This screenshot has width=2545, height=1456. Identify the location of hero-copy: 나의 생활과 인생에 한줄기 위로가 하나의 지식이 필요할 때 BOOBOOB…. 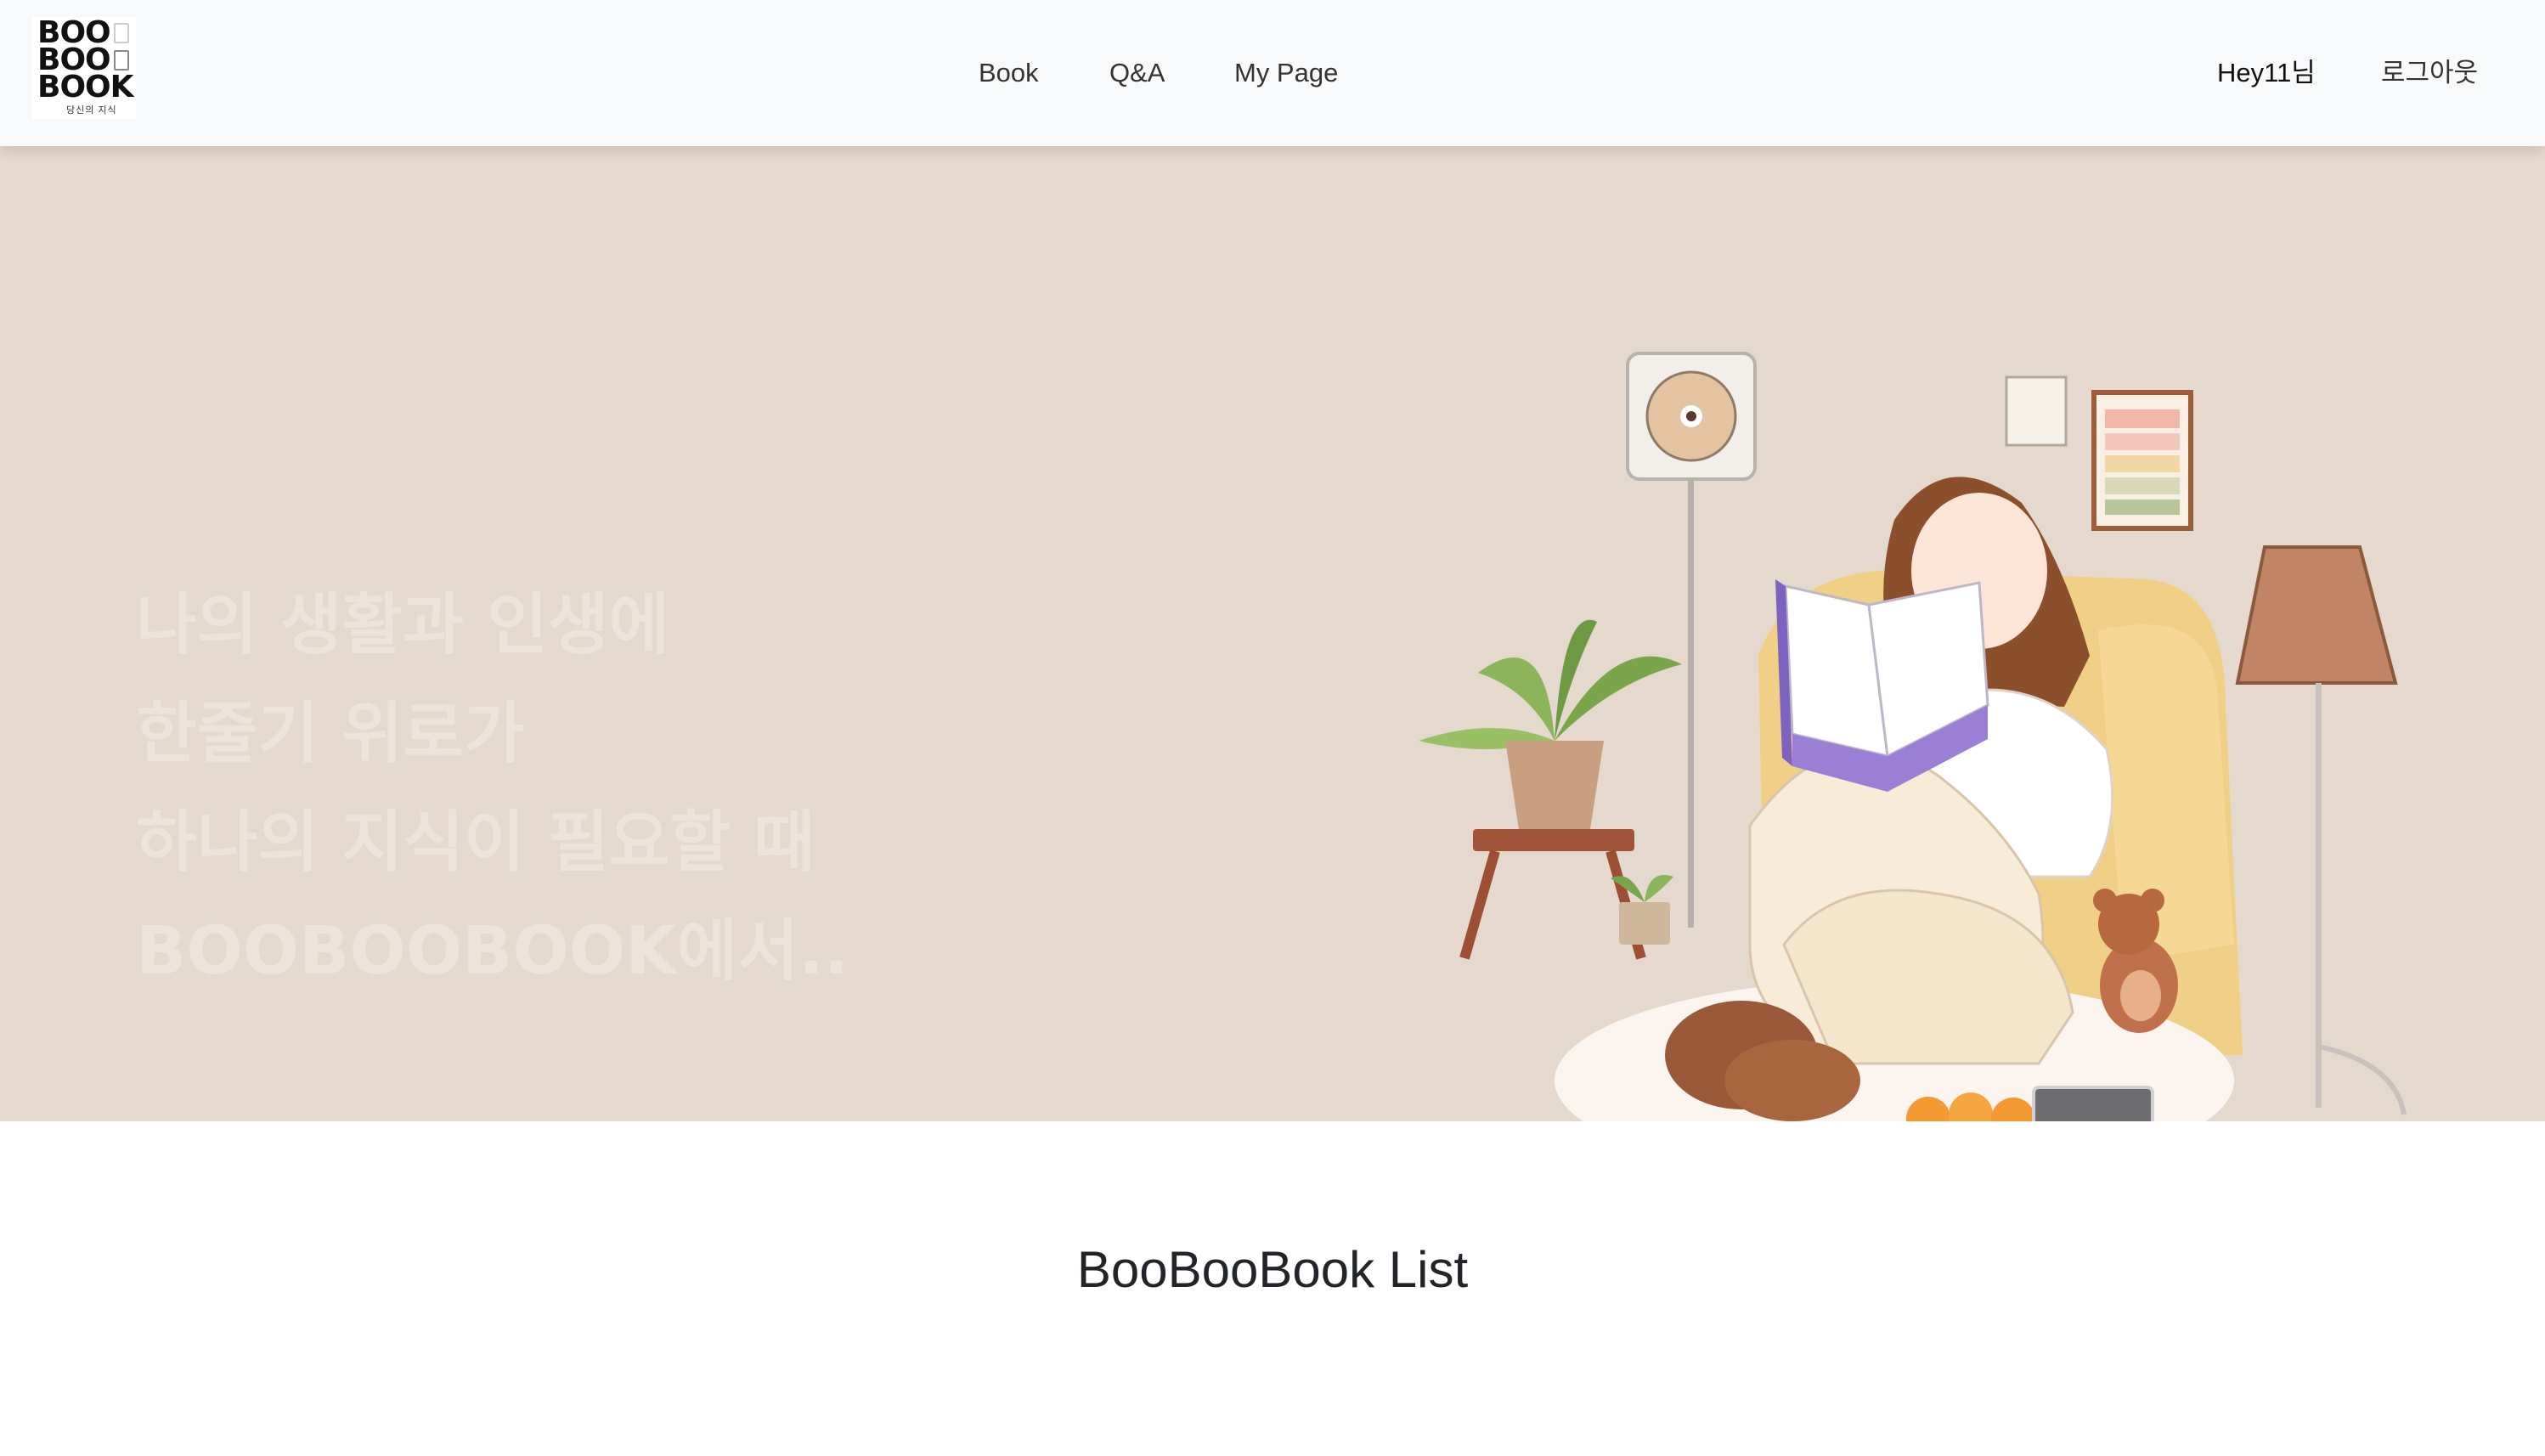
(492, 788).